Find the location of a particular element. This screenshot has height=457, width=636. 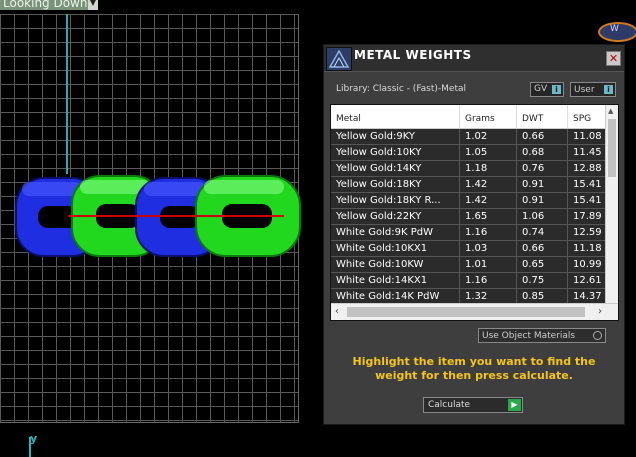

use-object-materials-label: Use Object Materials is located at coordinates (529, 336).